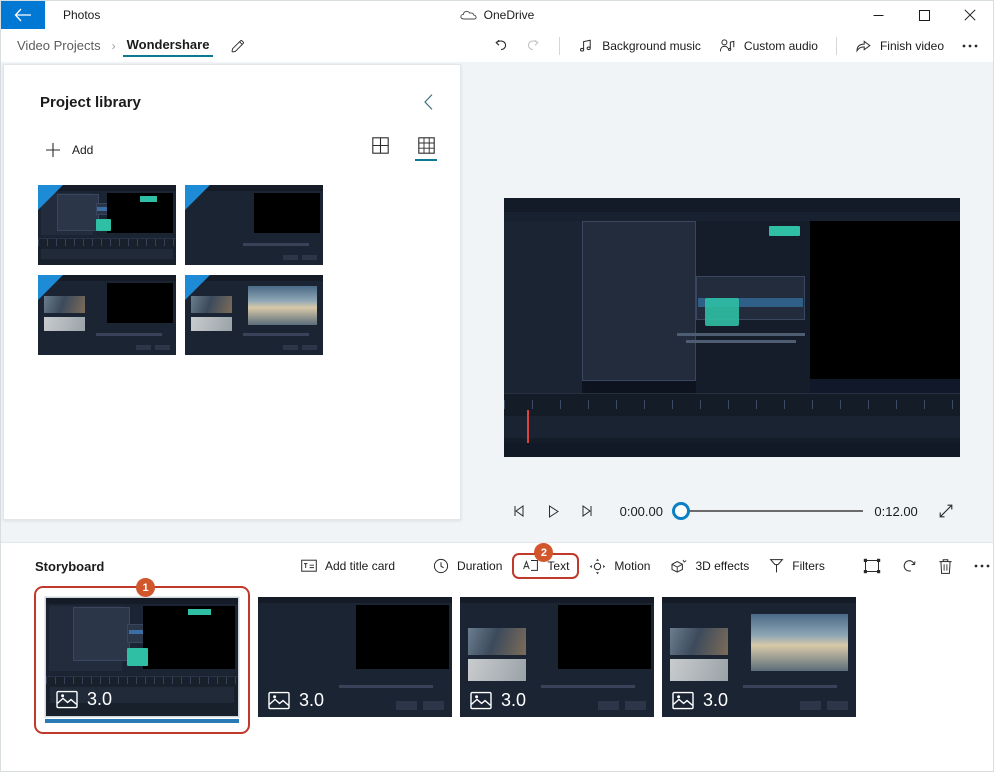  Describe the element at coordinates (348, 566) in the screenshot. I see `add-title-card-button: Add title card` at that location.